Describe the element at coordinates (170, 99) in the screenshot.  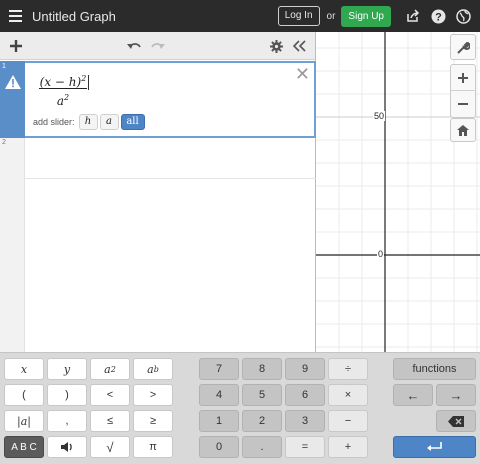
I see `expression-input: (x − h)2 a2 ✕ add slider: h a all` at that location.